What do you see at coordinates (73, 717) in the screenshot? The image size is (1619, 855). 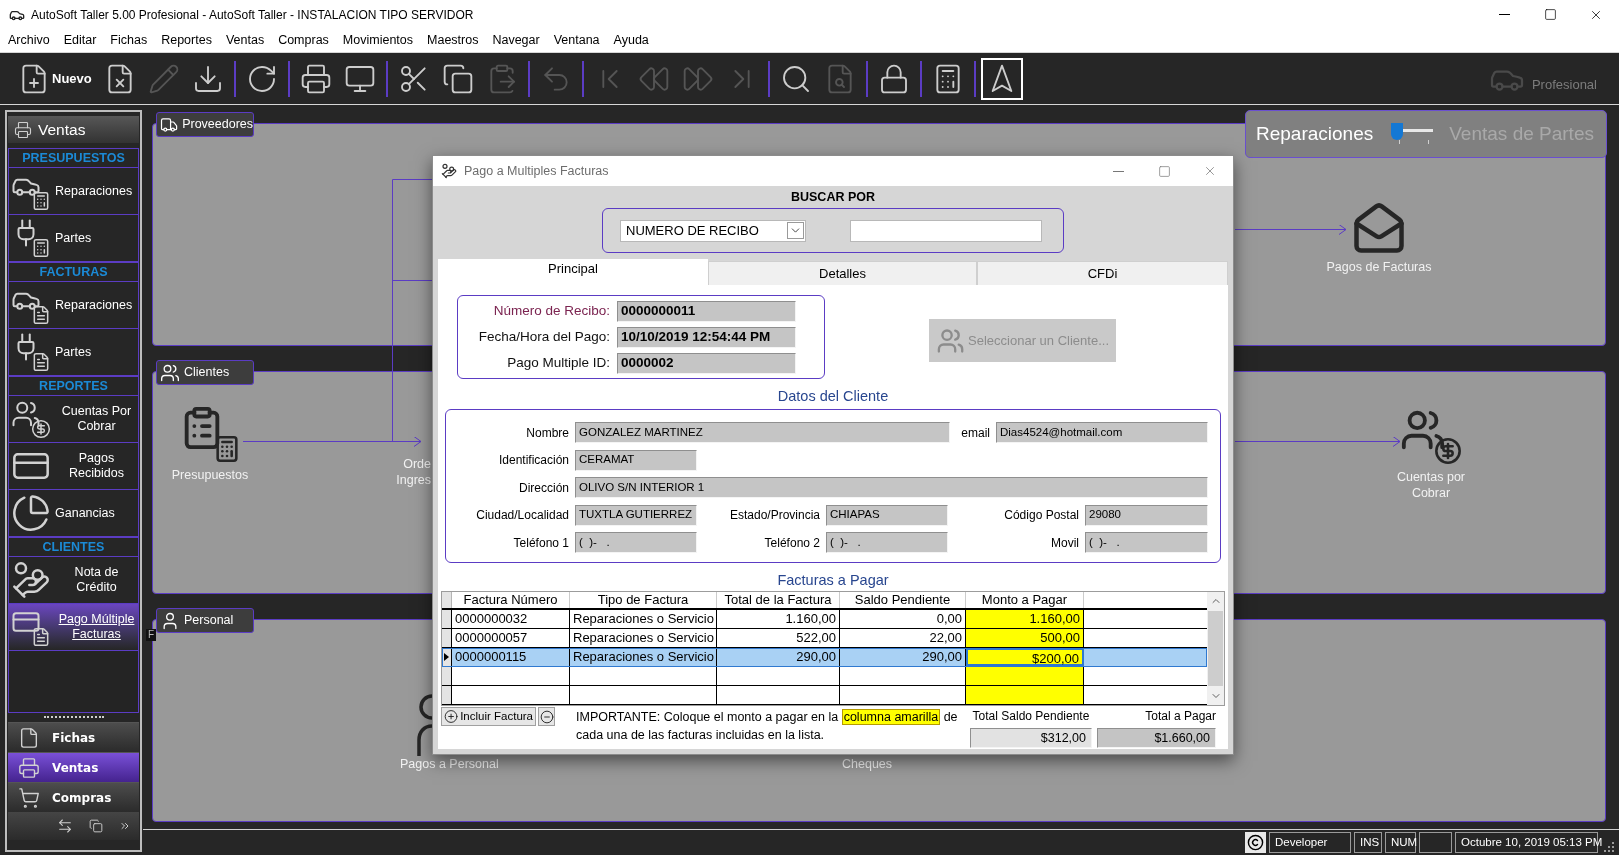 I see `splitter-handle` at bounding box center [73, 717].